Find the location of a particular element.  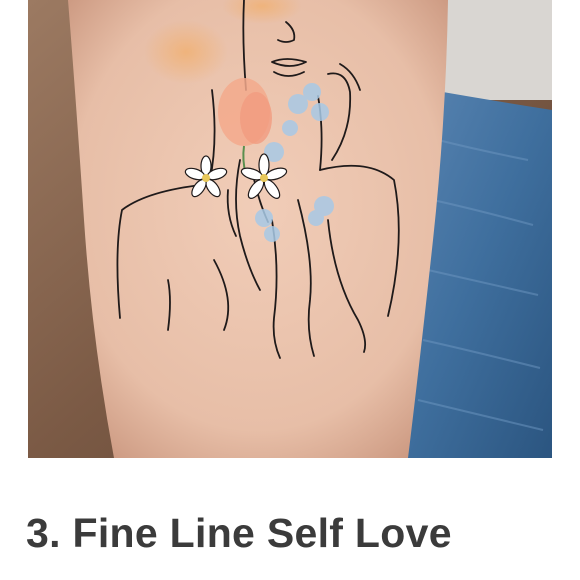

article-heading: 3. Fine Line Self Love is located at coordinates (239, 533).